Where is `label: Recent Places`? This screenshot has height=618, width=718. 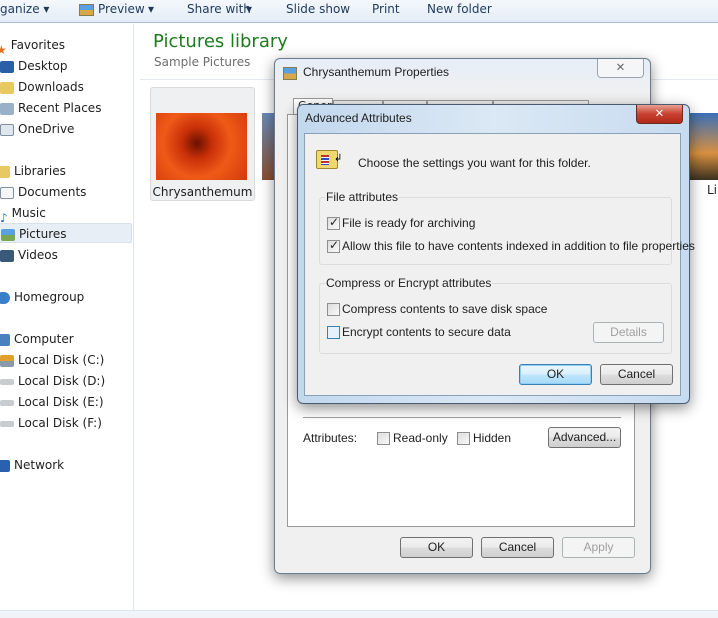 label: Recent Places is located at coordinates (60, 108).